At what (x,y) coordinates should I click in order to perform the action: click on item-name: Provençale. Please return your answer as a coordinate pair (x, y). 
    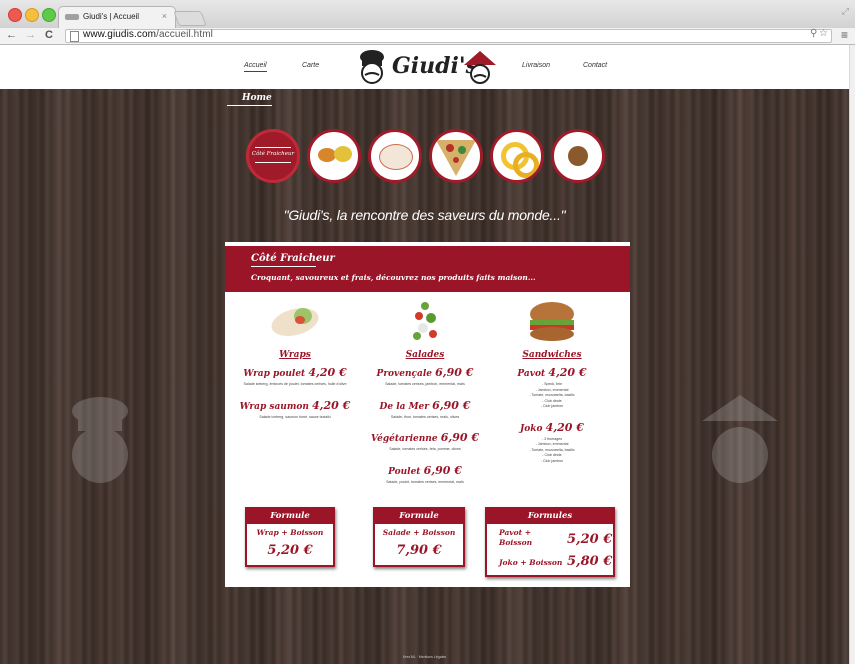
    Looking at the image, I should click on (404, 374).